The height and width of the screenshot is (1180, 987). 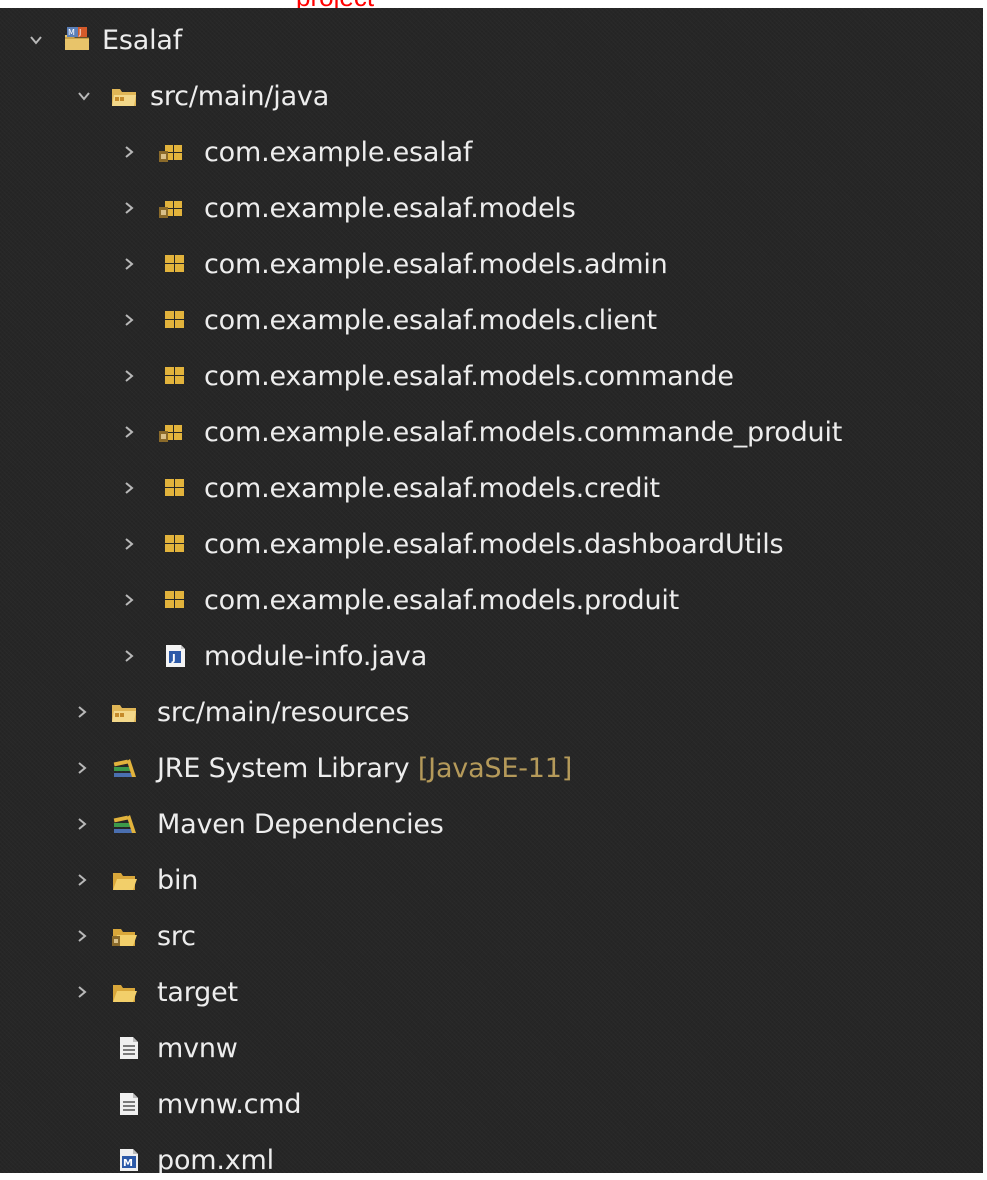 I want to click on jre-library-label: JRE System Library [JavaSE-11], so click(x=364, y=768).